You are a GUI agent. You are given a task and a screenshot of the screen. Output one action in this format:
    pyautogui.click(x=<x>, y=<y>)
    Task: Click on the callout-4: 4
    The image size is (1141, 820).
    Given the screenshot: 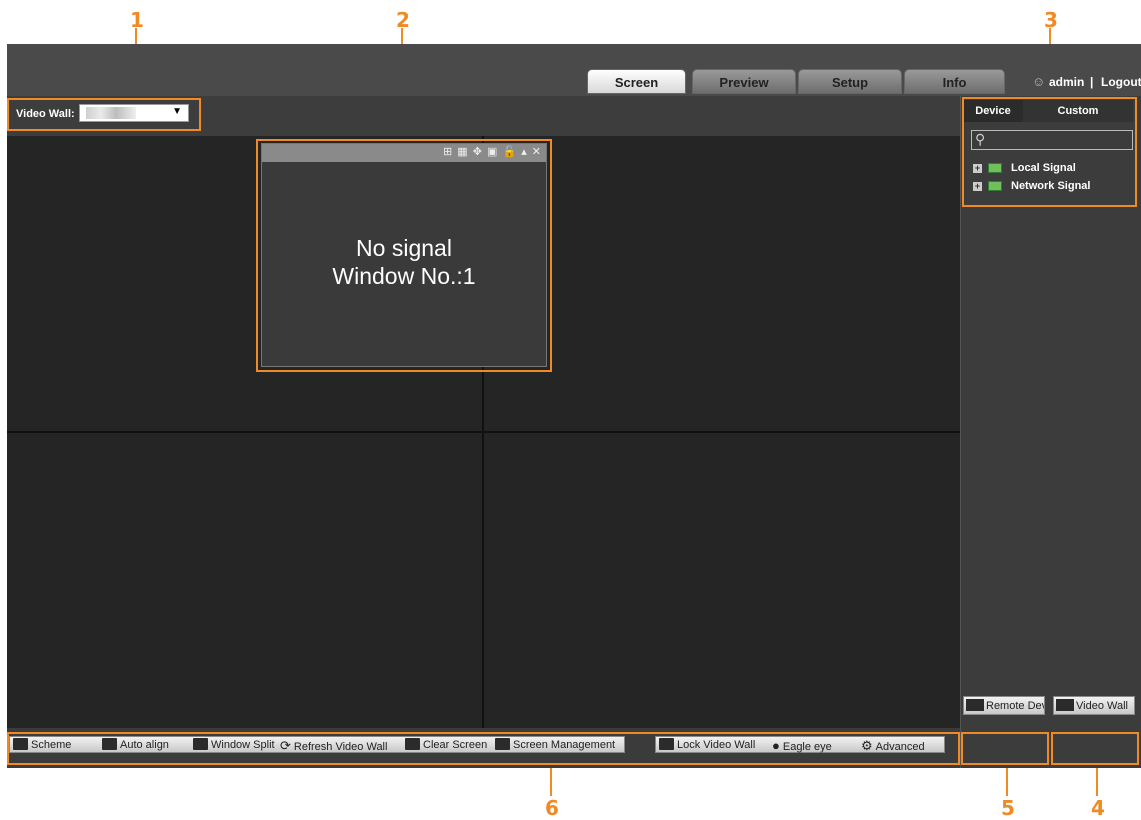 What is the action you would take?
    pyautogui.click(x=1098, y=808)
    